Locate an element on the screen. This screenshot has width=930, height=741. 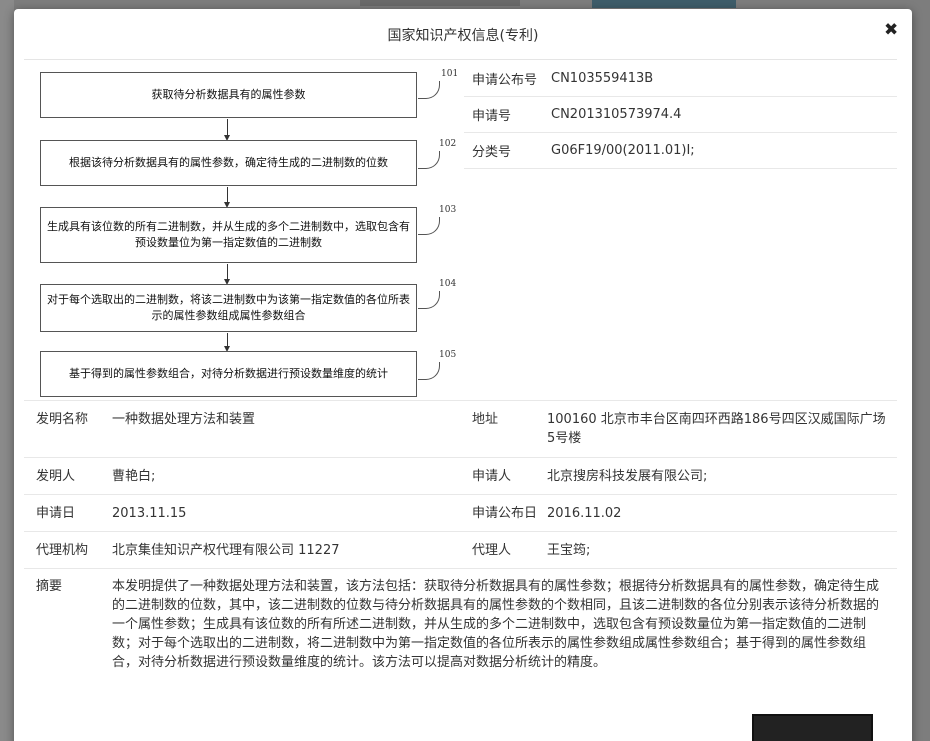
step-number: 104 is located at coordinates (448, 284).